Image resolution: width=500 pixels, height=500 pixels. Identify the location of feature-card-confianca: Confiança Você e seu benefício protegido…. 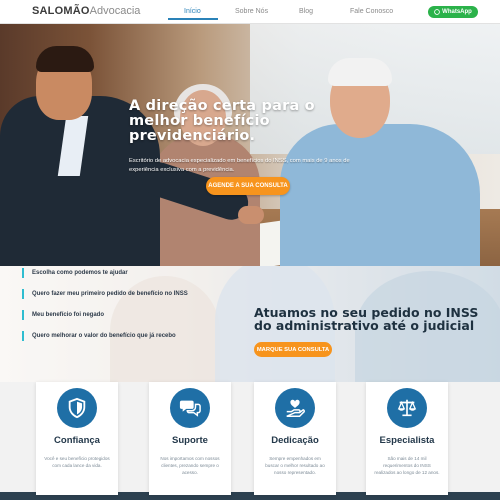
(77, 438).